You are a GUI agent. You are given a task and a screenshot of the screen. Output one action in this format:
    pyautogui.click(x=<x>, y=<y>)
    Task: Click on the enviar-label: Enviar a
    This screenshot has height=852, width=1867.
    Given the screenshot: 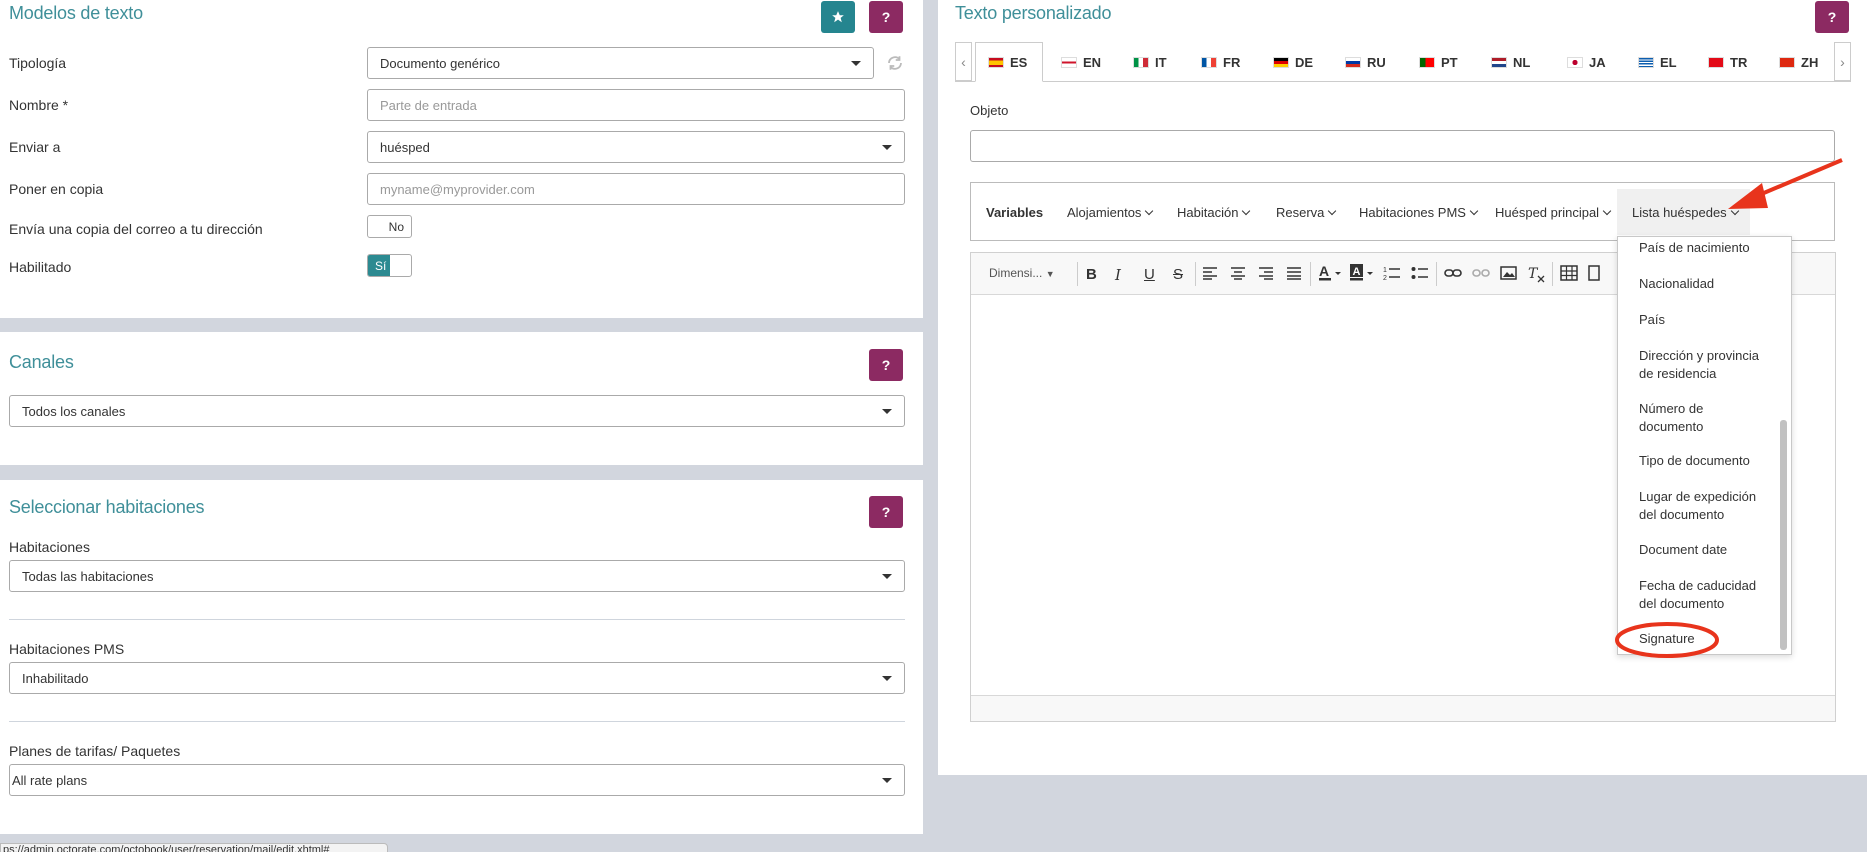 What is the action you would take?
    pyautogui.click(x=35, y=147)
    